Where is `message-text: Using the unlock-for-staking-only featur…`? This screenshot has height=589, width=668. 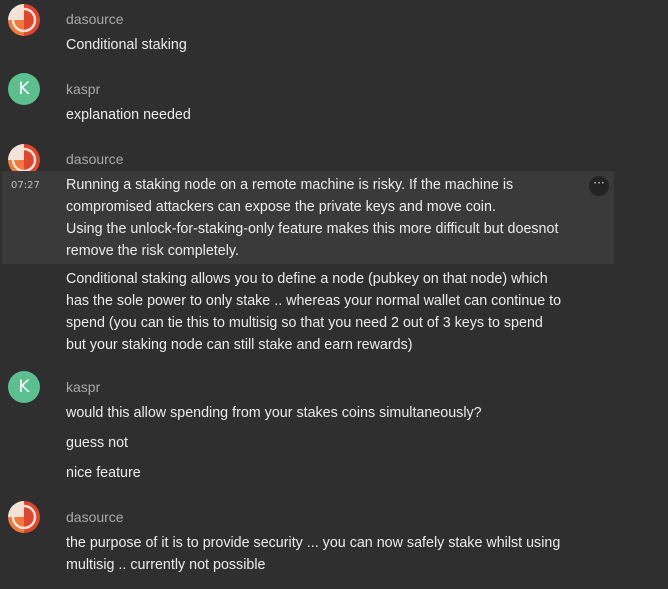
message-text: Using the unlock-for-staking-only featur… is located at coordinates (312, 229).